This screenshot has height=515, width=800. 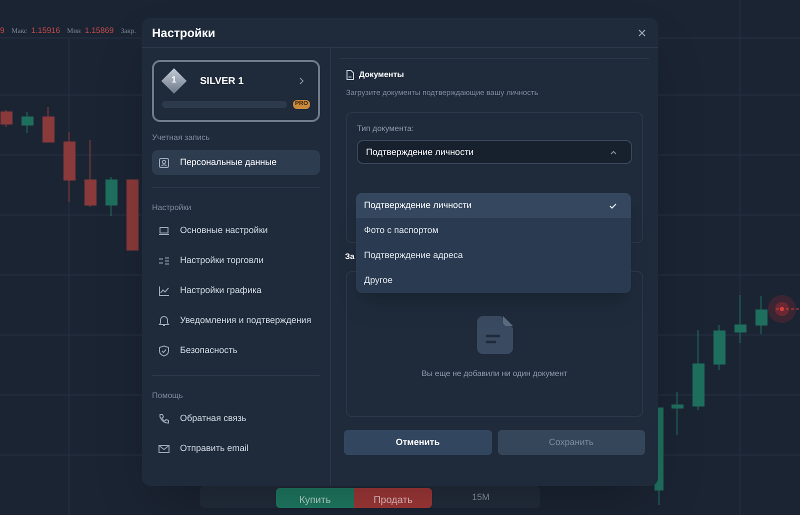 I want to click on rank-badge: 1, so click(x=174, y=81).